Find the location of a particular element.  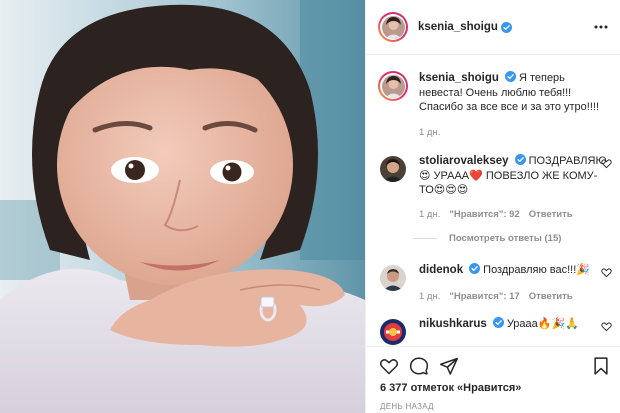

commenter-username: didenok is located at coordinates (441, 270).